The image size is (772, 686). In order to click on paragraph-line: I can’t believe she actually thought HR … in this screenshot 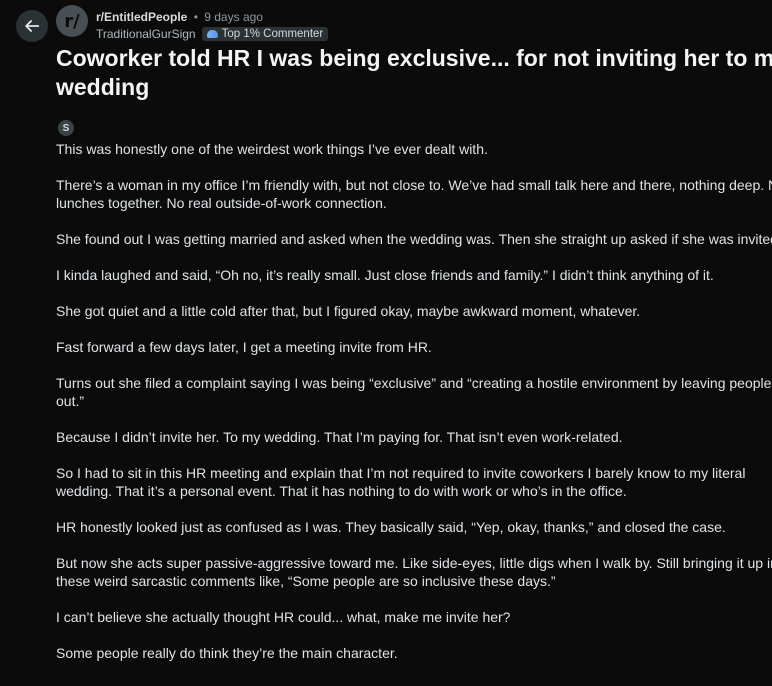, I will do `click(283, 617)`.